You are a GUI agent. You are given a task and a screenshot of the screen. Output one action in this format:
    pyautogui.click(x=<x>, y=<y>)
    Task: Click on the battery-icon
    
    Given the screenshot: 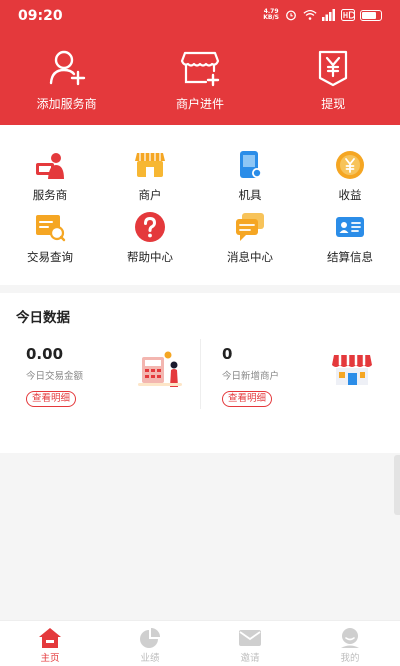 What is the action you would take?
    pyautogui.click(x=371, y=15)
    